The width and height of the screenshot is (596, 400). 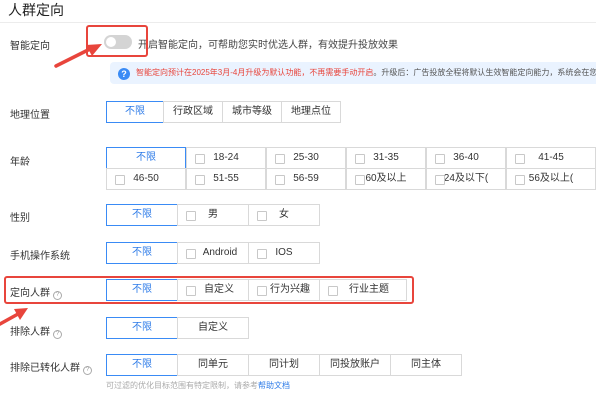 I want to click on age-option-46-50: 46-50, so click(x=146, y=179).